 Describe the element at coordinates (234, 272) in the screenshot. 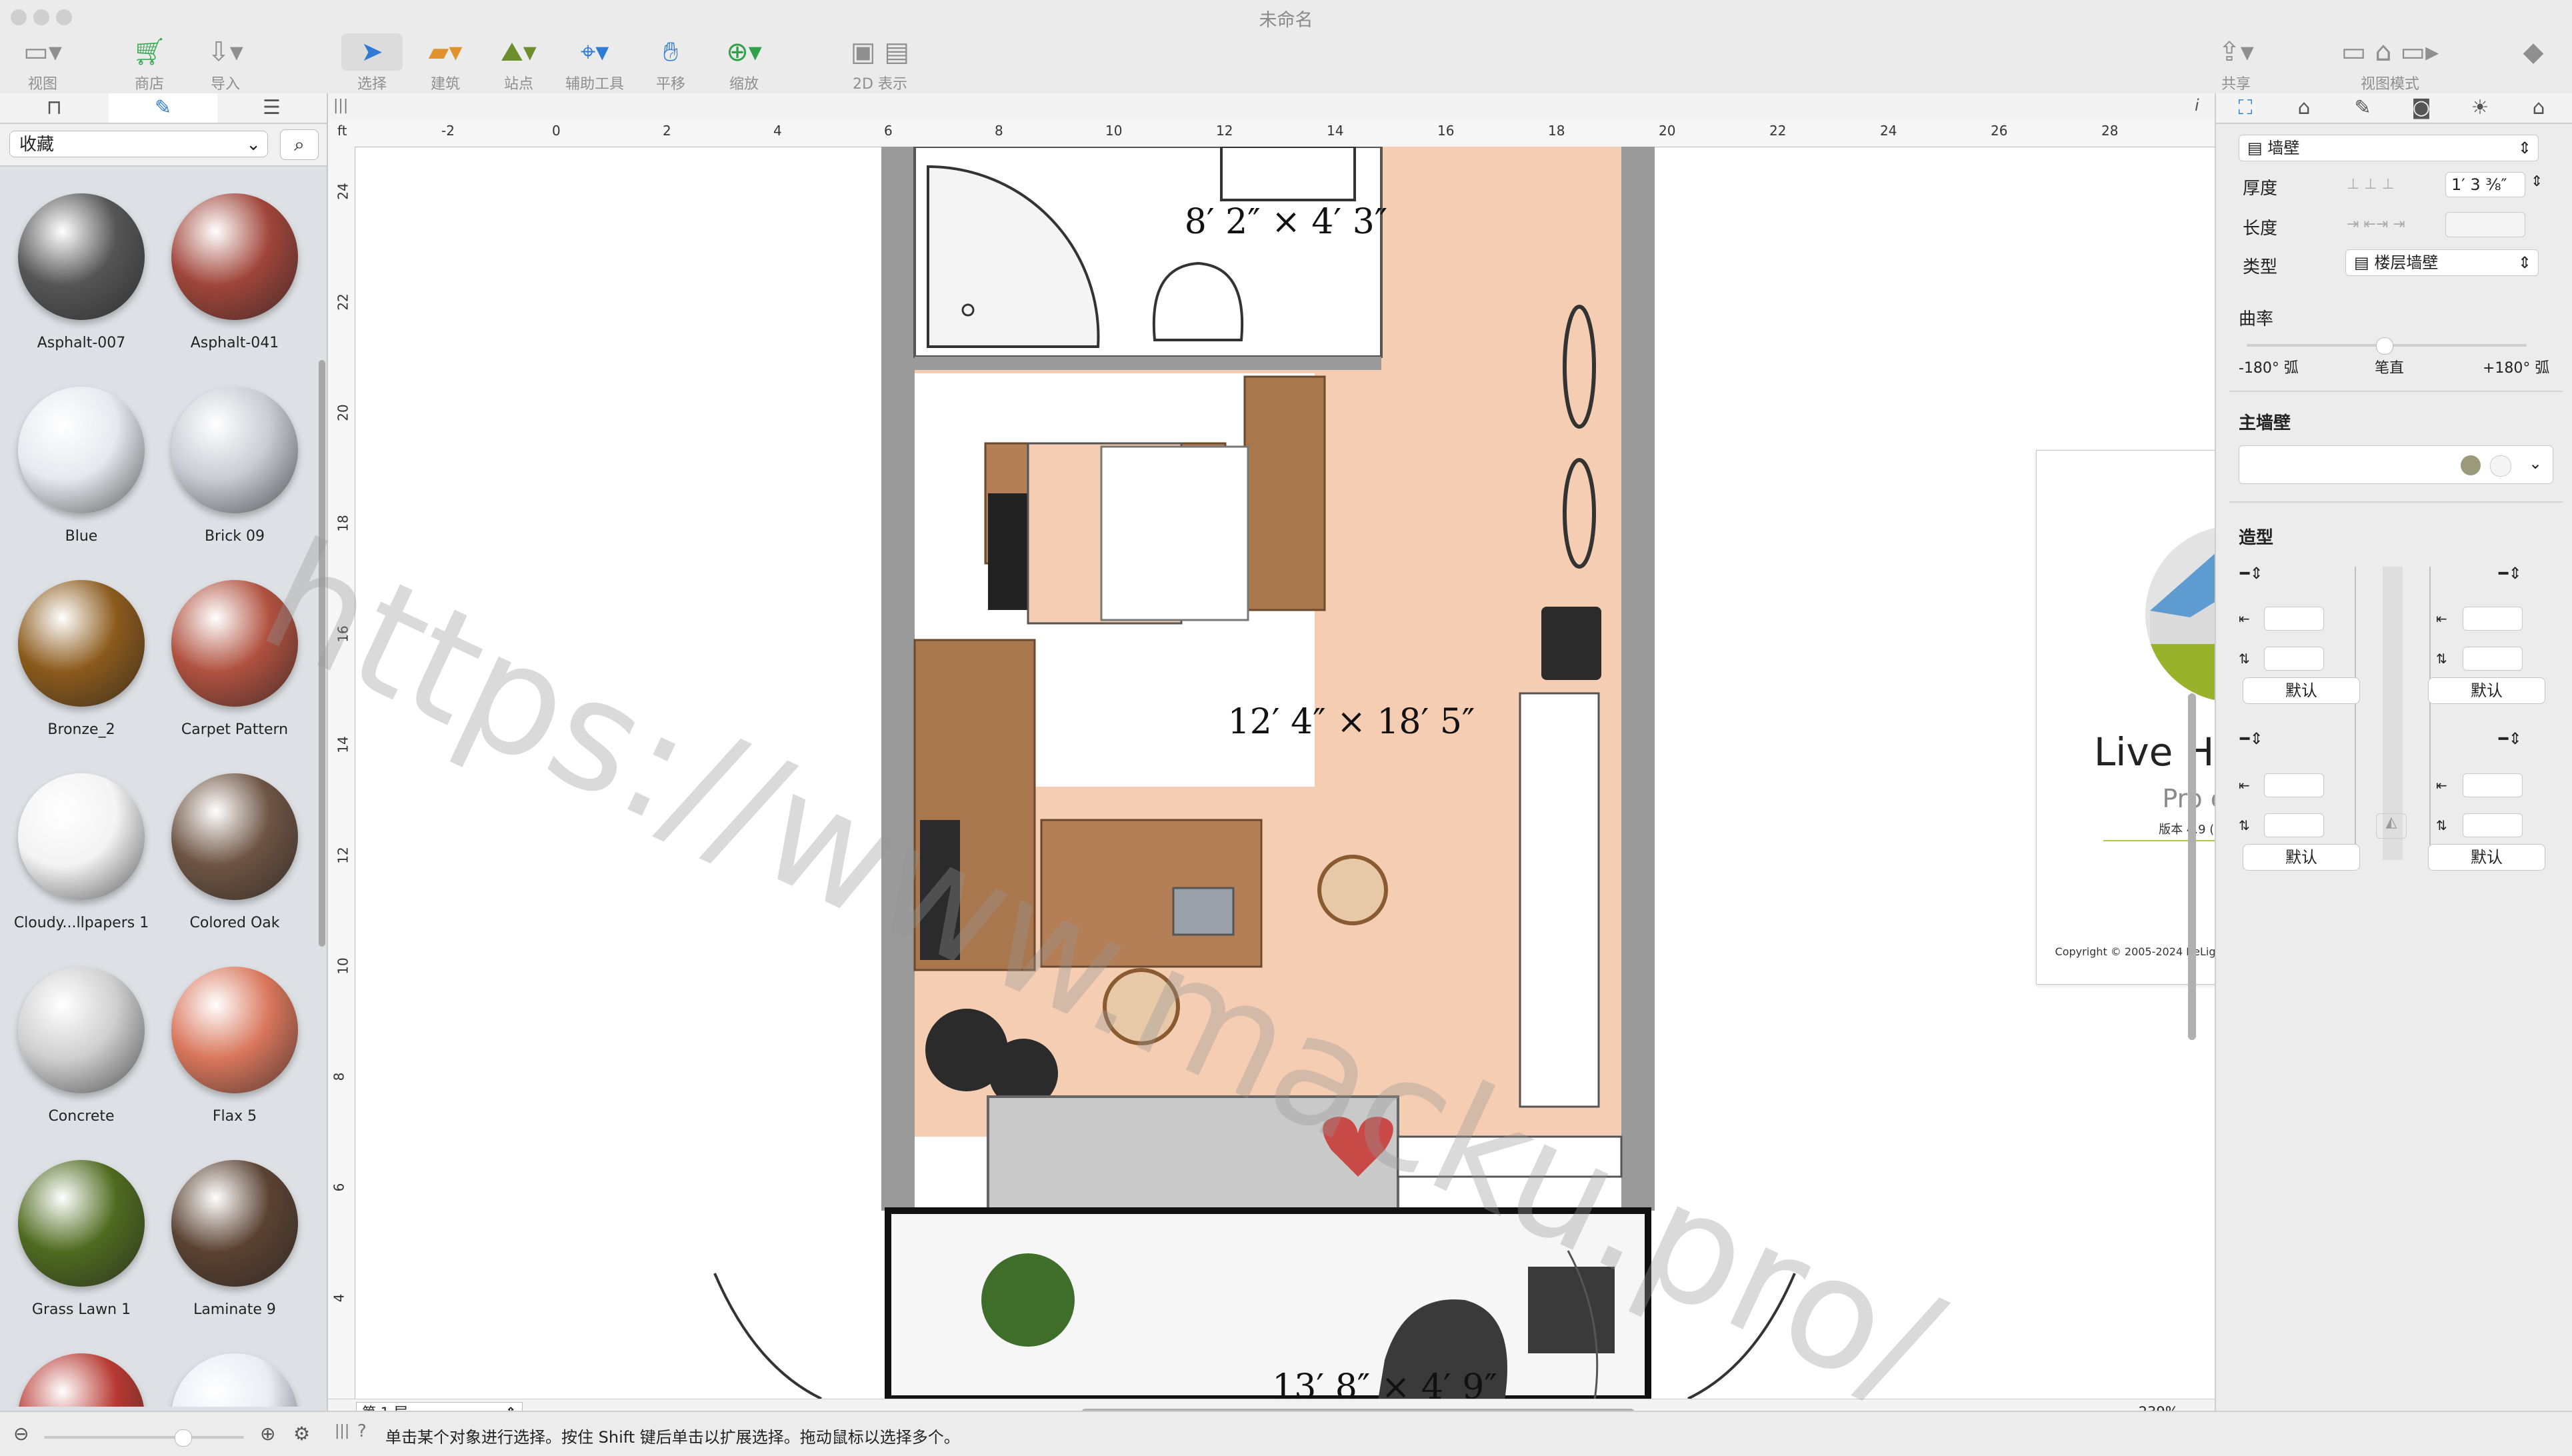

I see `material-item: Asphalt-041` at that location.